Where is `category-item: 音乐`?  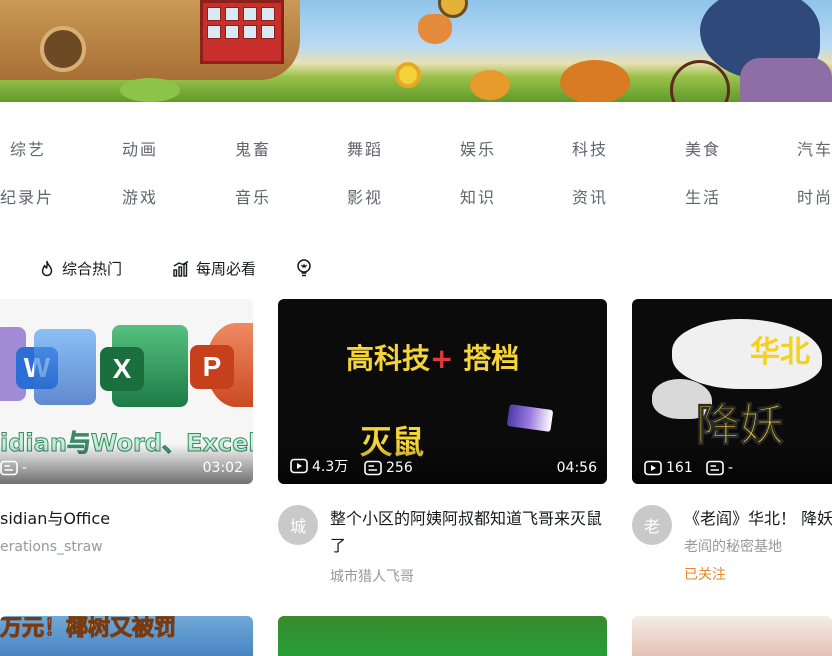 category-item: 音乐 is located at coordinates (253, 196).